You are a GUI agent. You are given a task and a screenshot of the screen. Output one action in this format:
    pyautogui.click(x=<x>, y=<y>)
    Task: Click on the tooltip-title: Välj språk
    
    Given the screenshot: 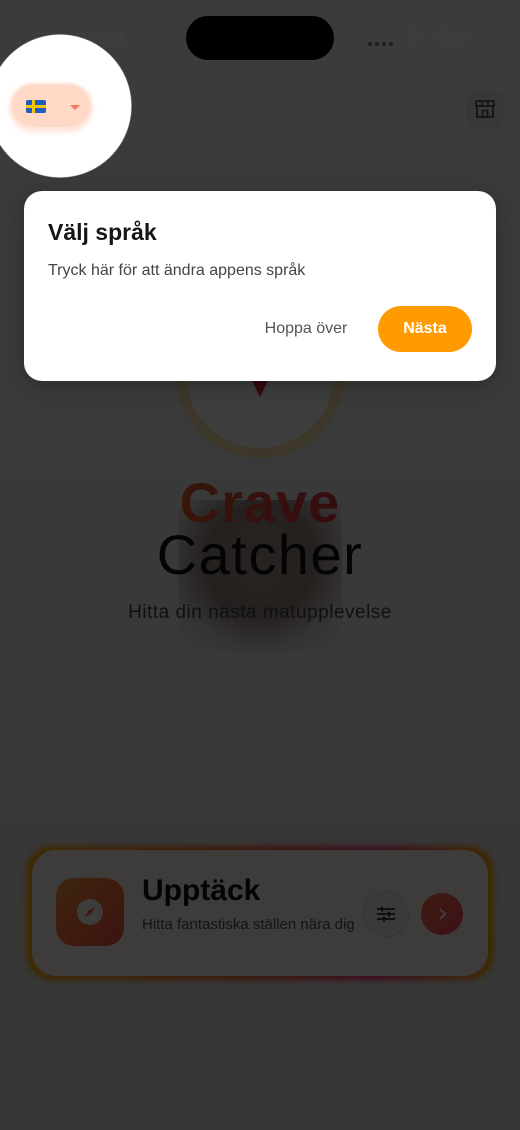 What is the action you would take?
    pyautogui.click(x=102, y=232)
    